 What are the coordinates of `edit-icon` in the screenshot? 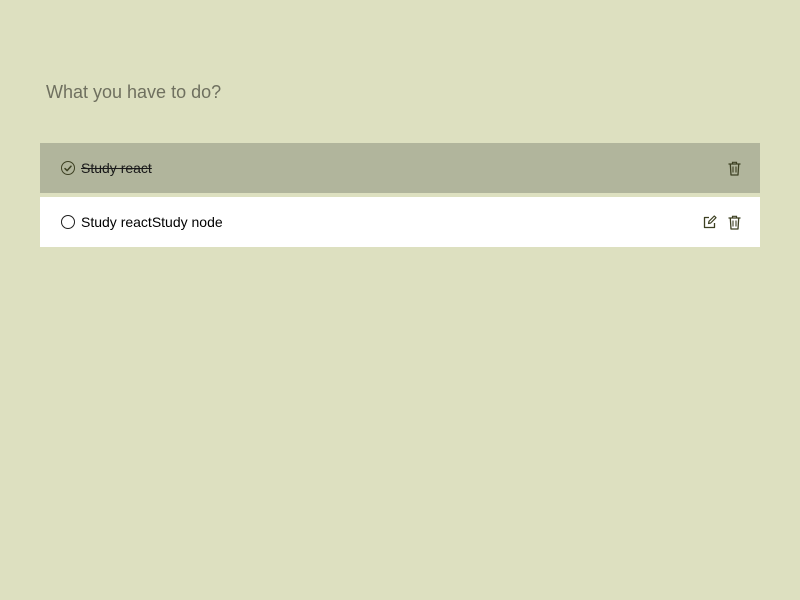 It's located at (709, 222).